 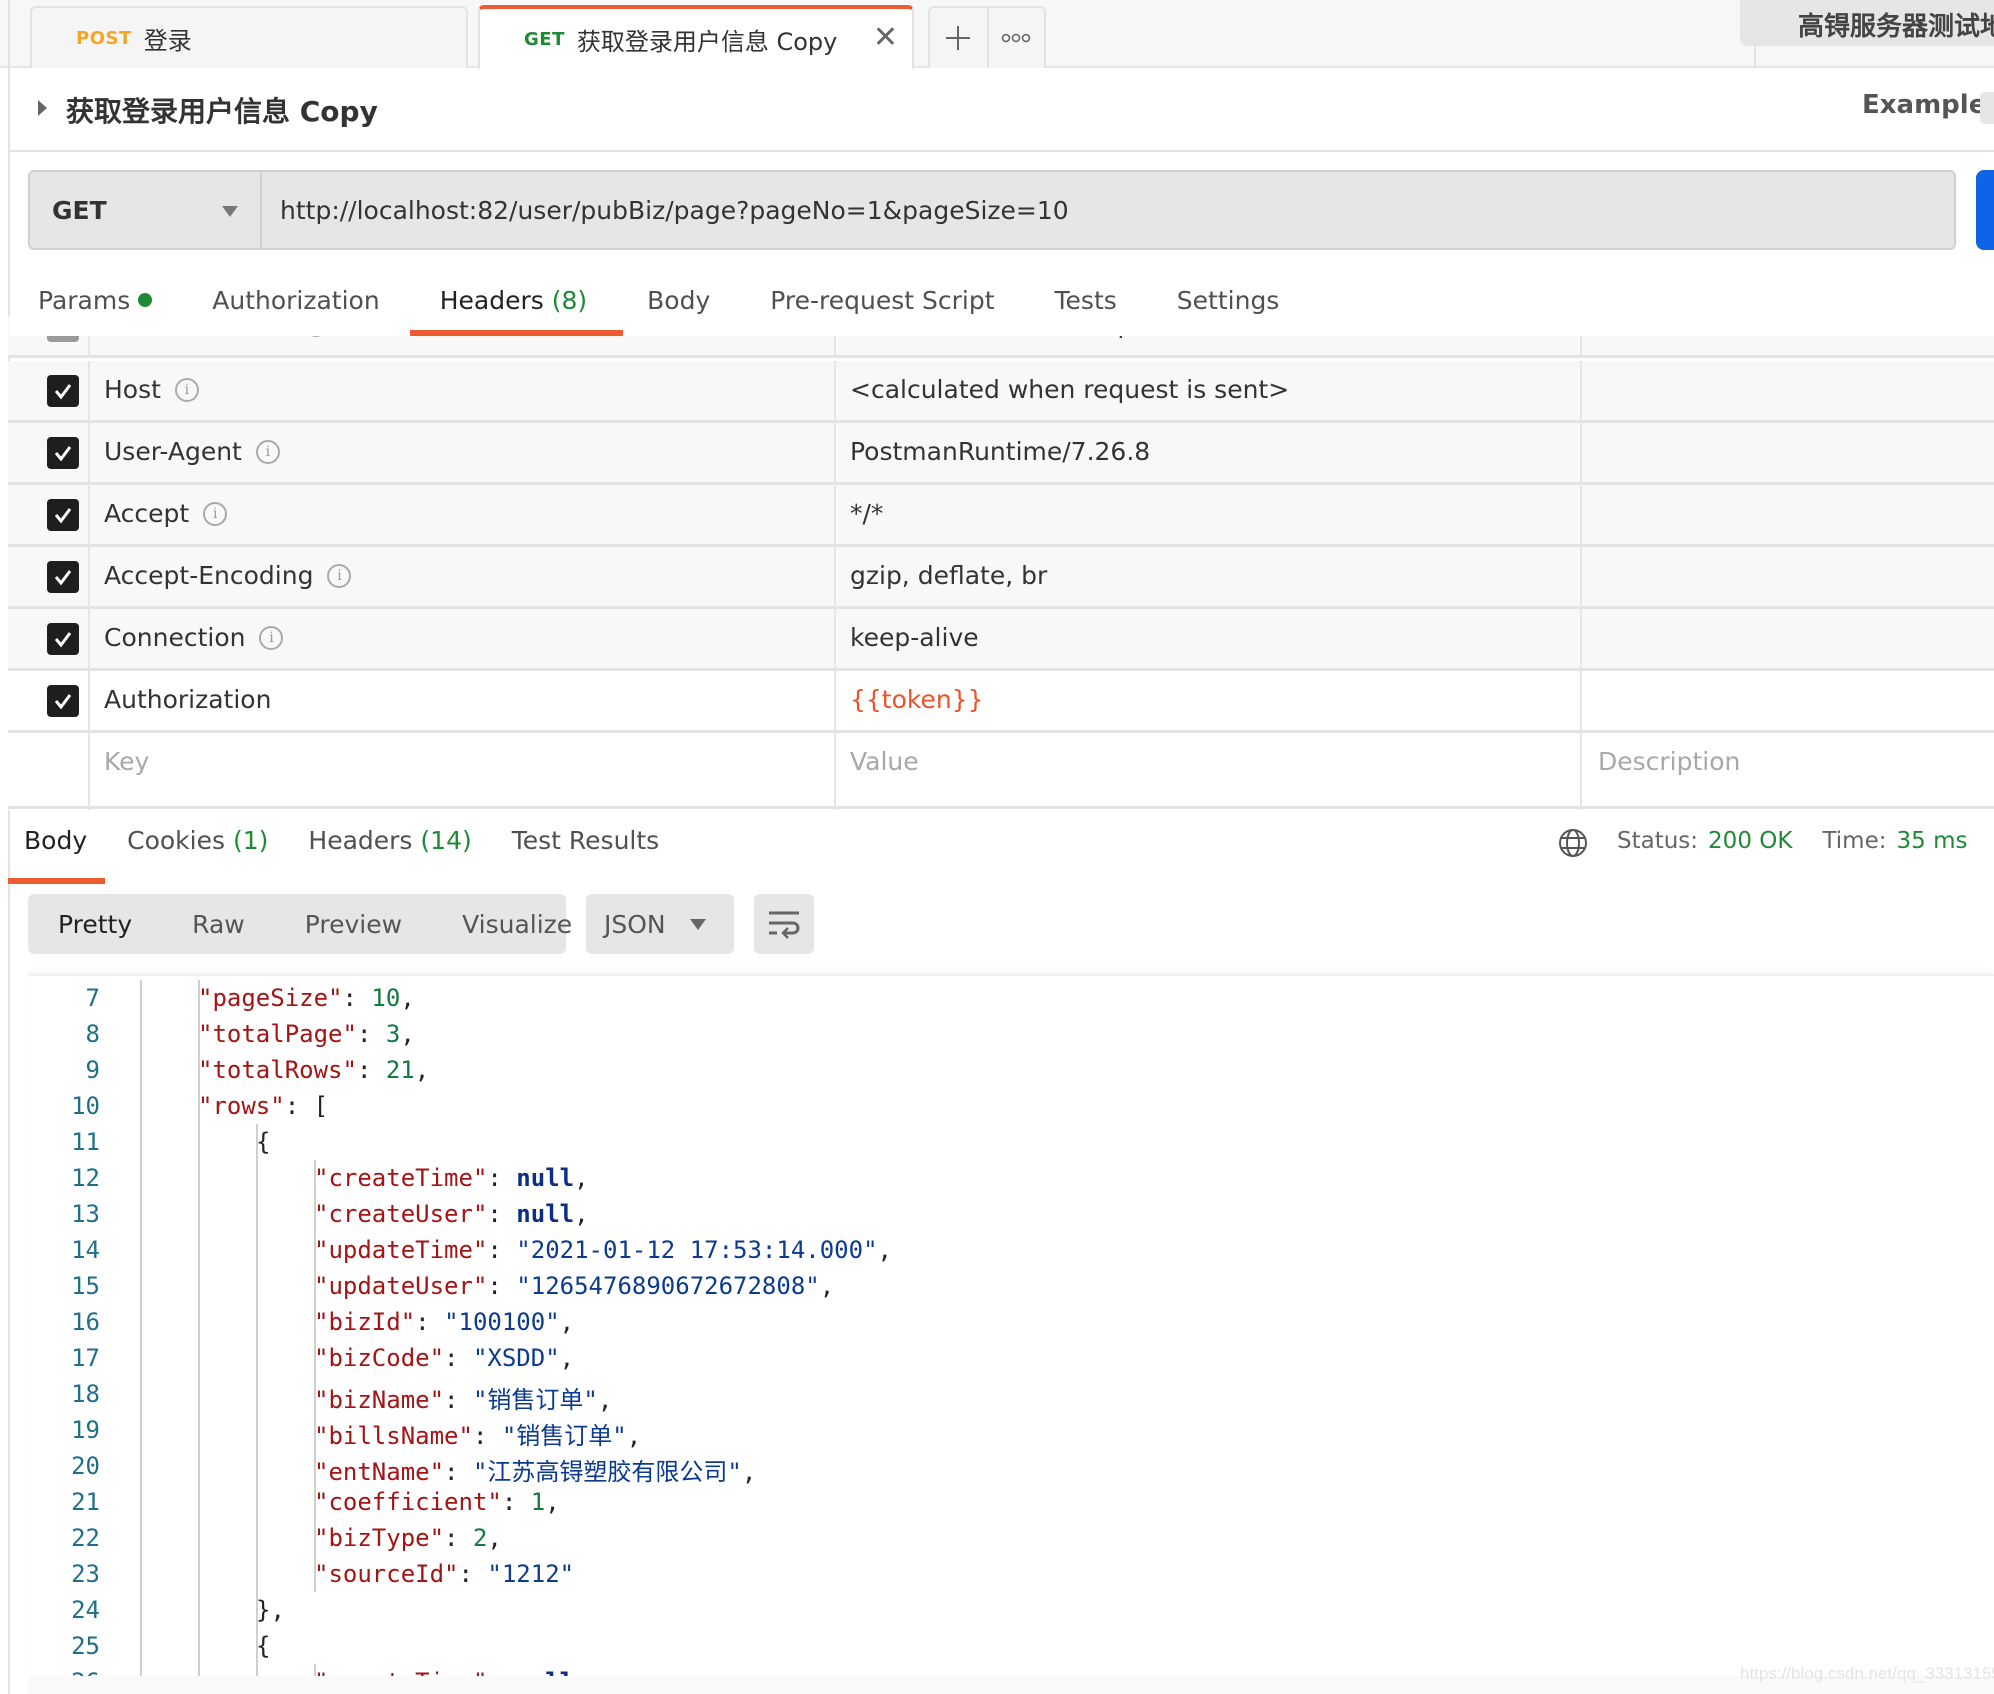 I want to click on header-key: Authorization, so click(x=187, y=699).